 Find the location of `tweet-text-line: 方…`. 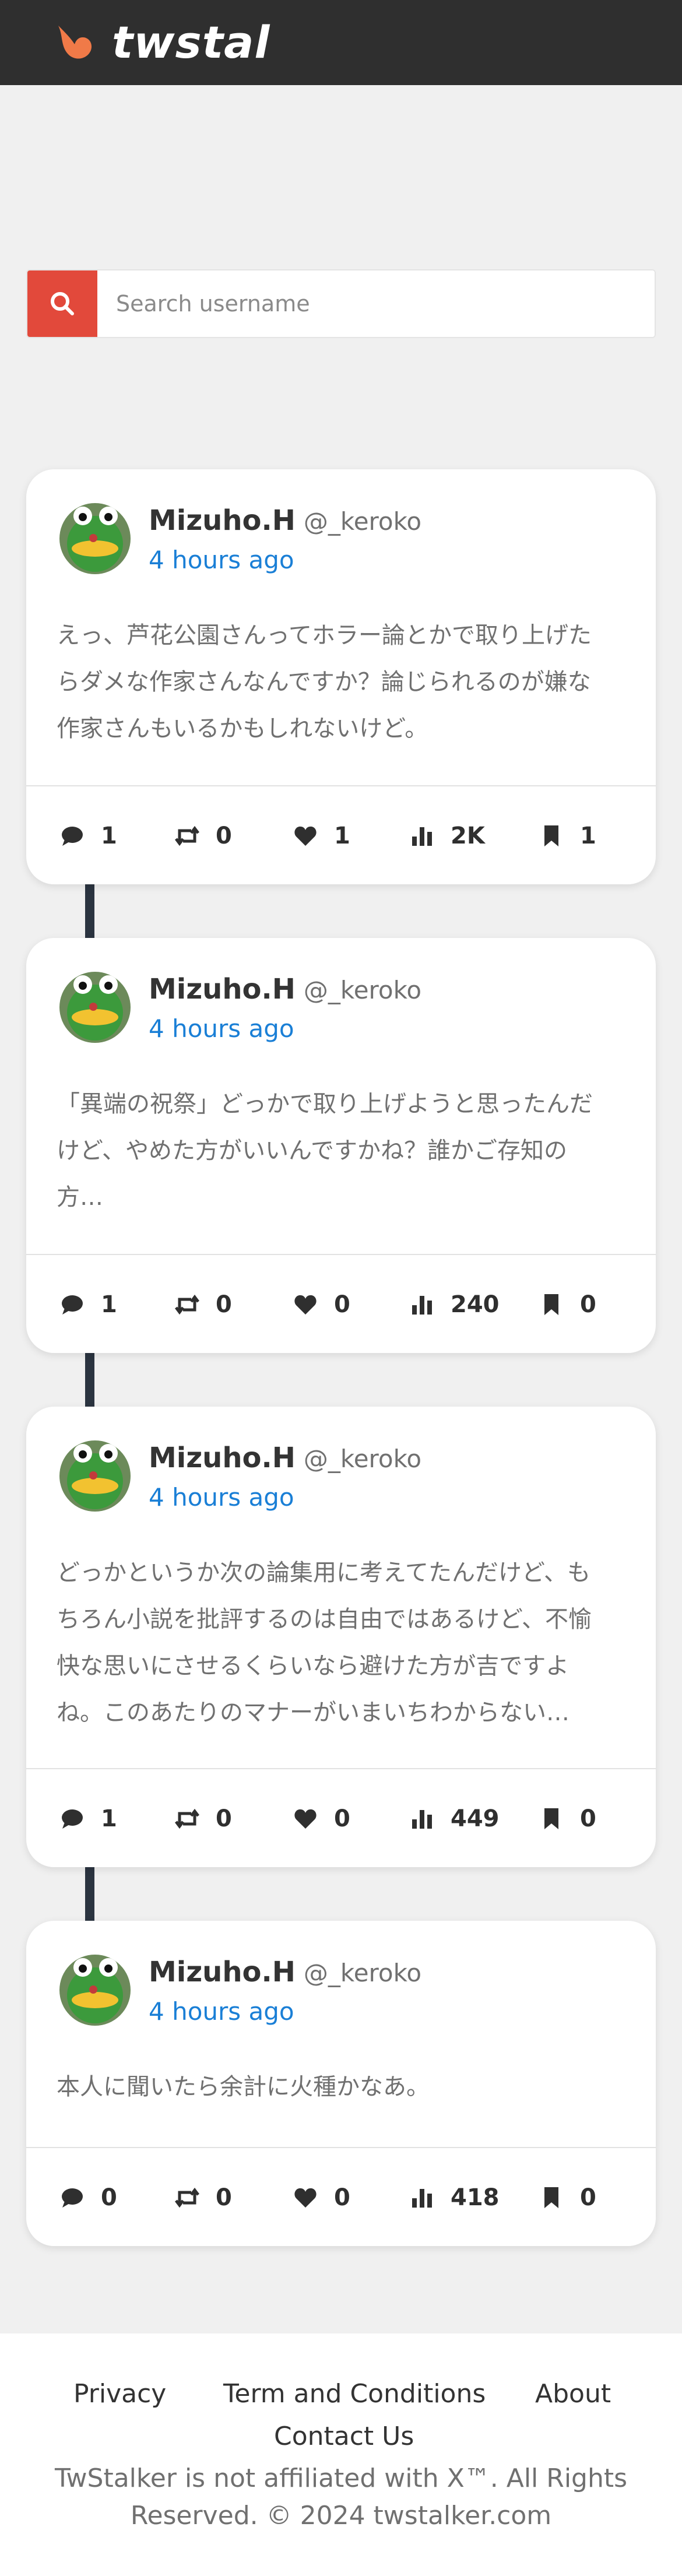

tweet-text-line: 方… is located at coordinates (80, 1197).